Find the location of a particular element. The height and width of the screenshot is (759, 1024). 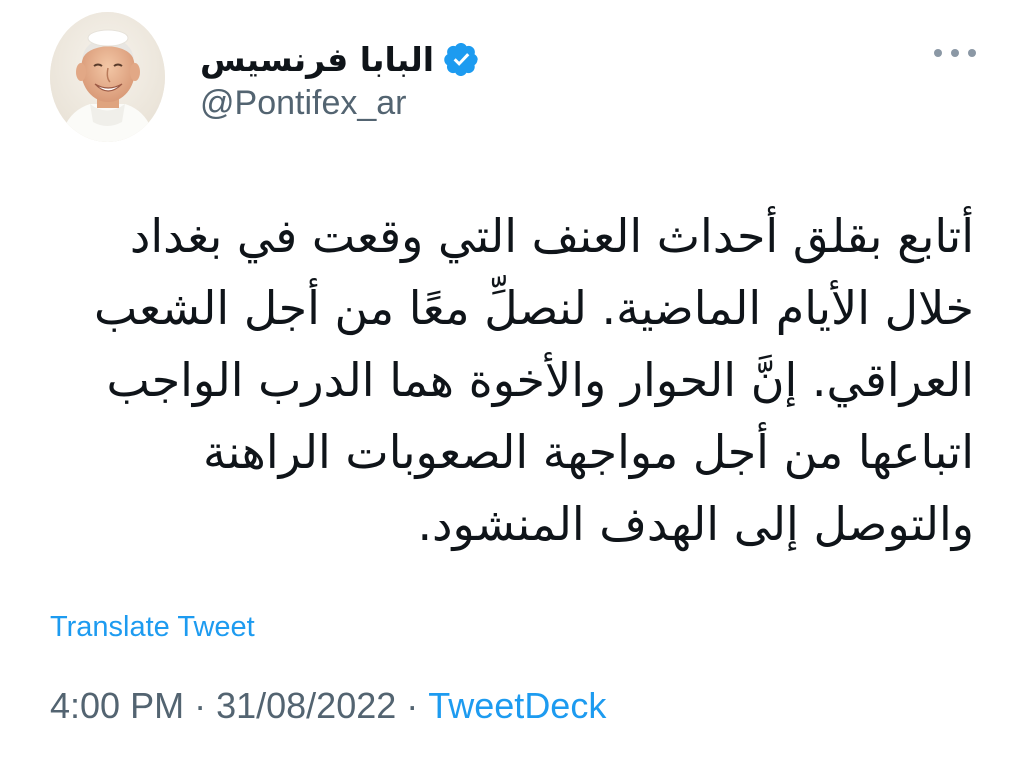

avatar is located at coordinates (107, 77).